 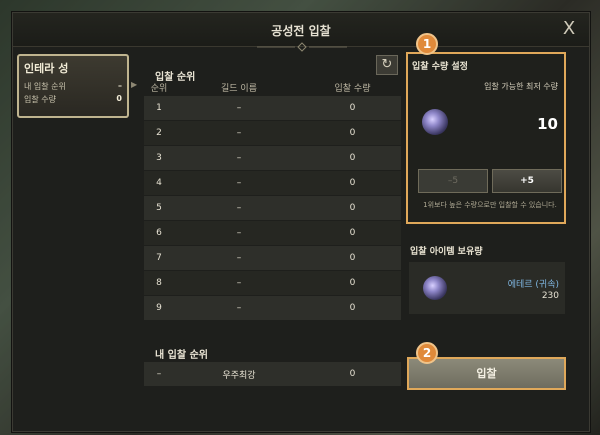 What do you see at coordinates (159, 108) in the screenshot?
I see `rank-cell: 1` at bounding box center [159, 108].